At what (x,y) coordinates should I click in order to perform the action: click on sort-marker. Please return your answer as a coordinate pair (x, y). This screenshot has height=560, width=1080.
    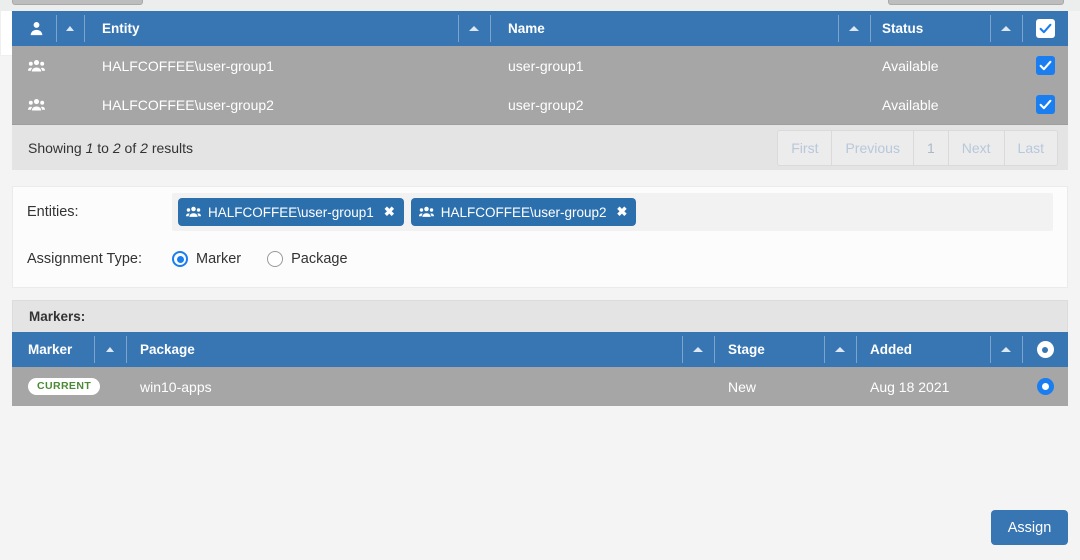
    Looking at the image, I should click on (110, 349).